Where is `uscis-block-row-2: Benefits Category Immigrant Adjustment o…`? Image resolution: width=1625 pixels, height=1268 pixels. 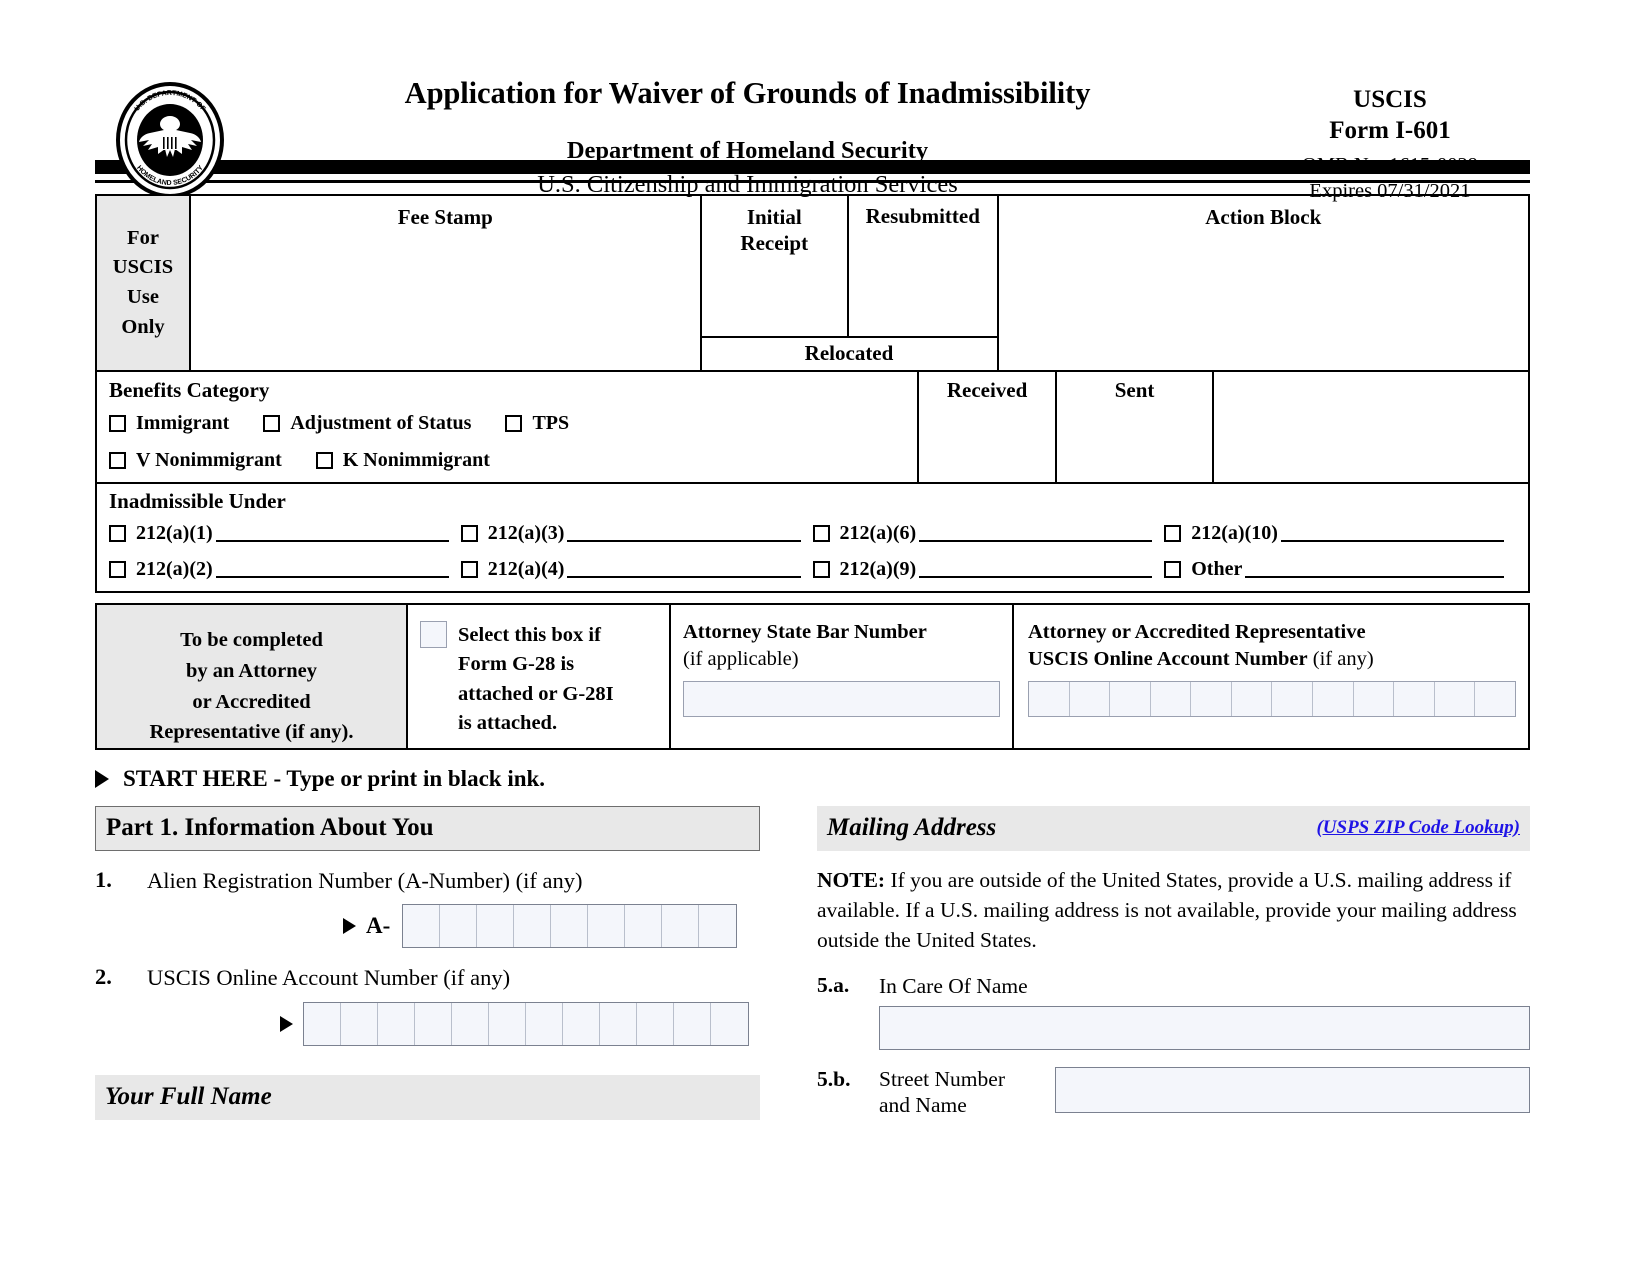
uscis-block-row-2: Benefits Category Immigrant Adjustment o… is located at coordinates (812, 426).